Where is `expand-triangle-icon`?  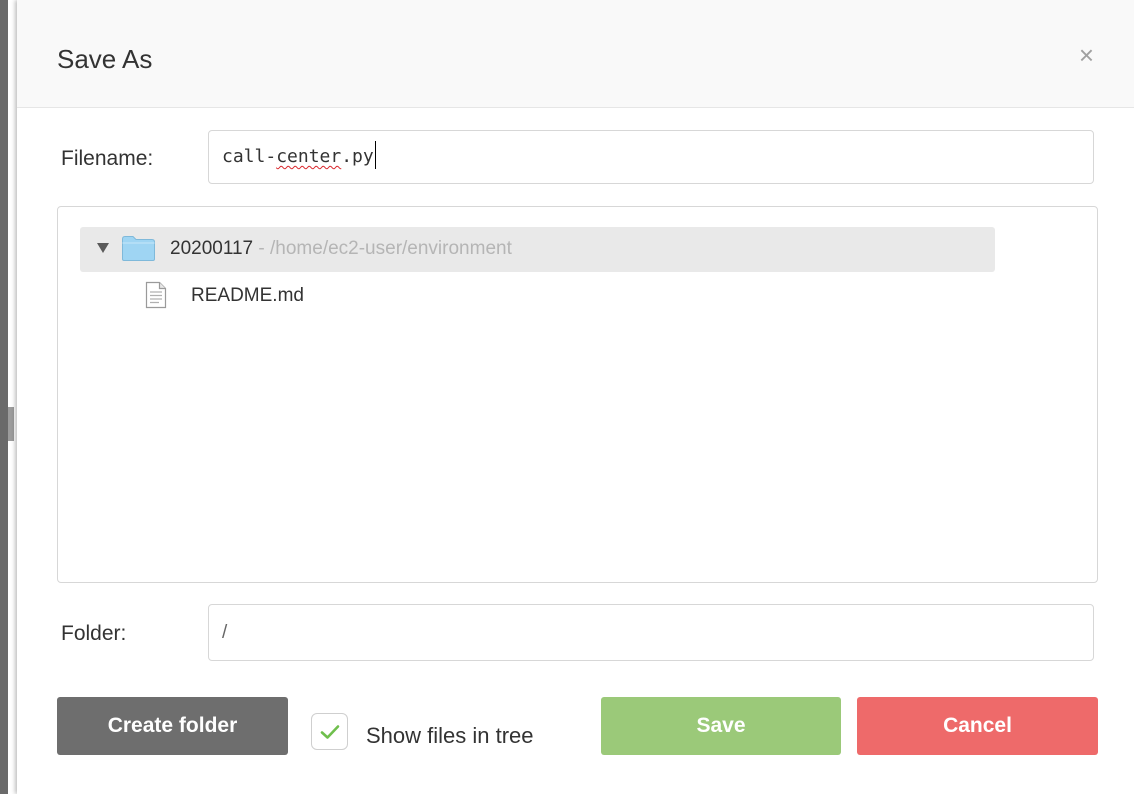 expand-triangle-icon is located at coordinates (103, 248).